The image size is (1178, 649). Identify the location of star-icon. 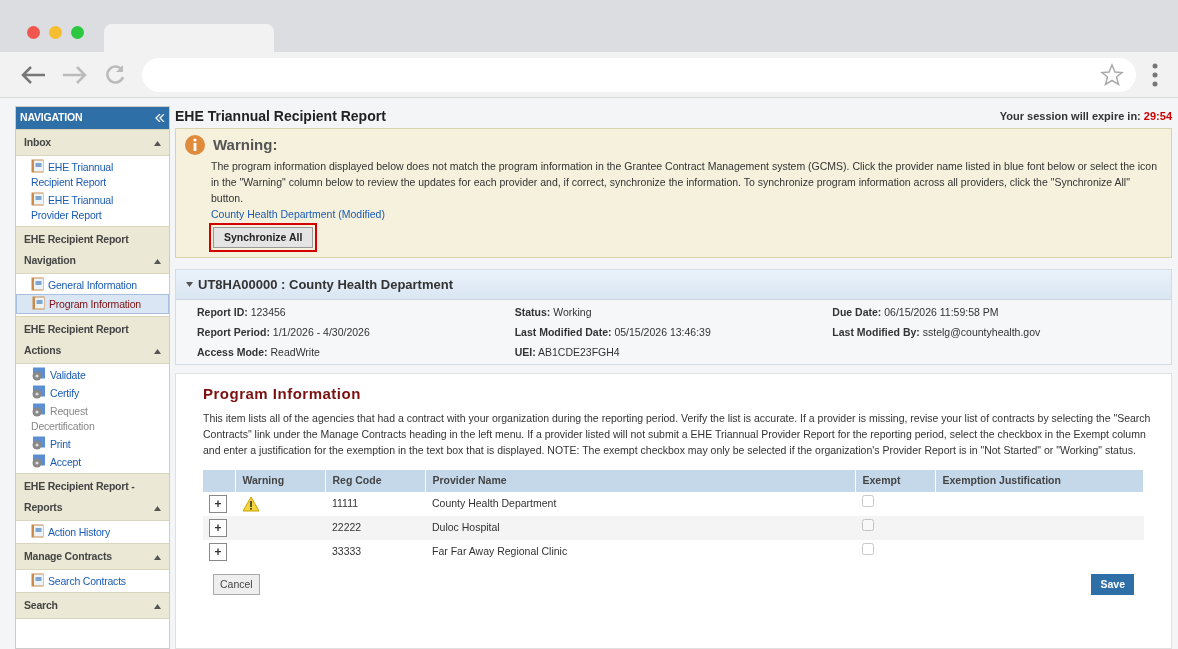
(1112, 74).